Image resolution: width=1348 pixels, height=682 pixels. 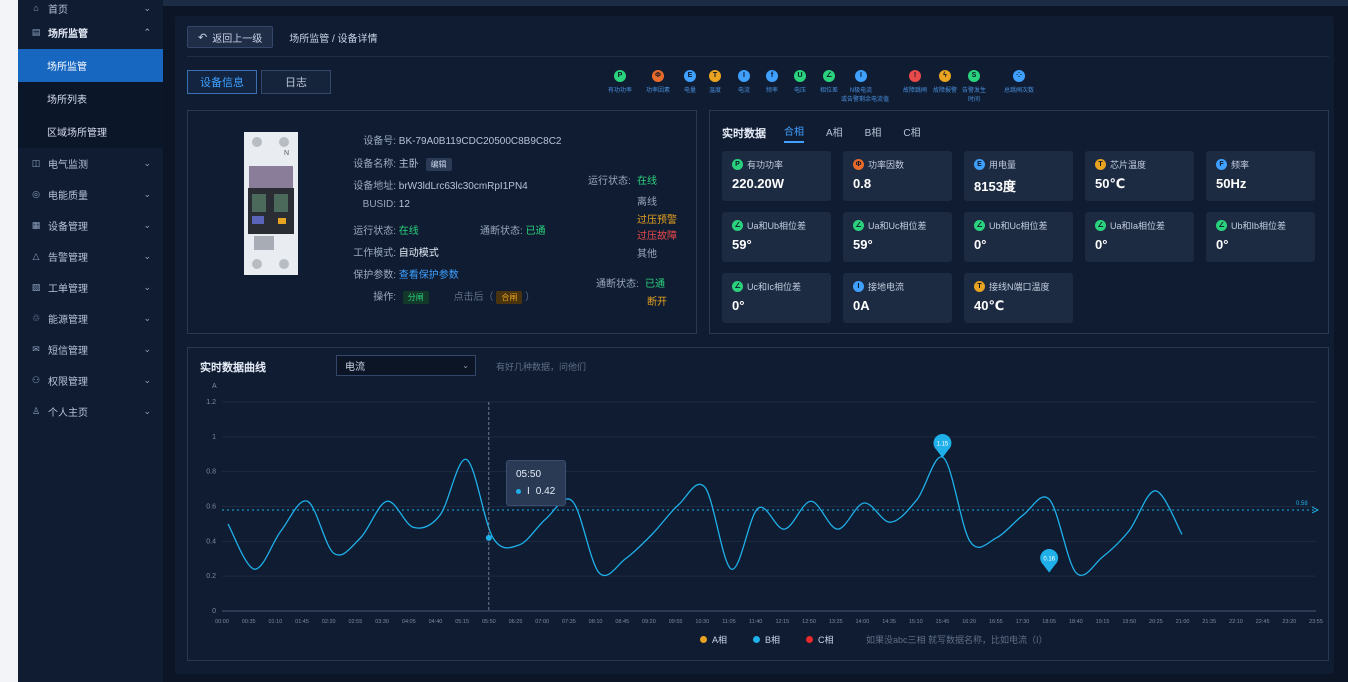 I want to click on x-tick-label: 05:15, so click(x=462, y=622).